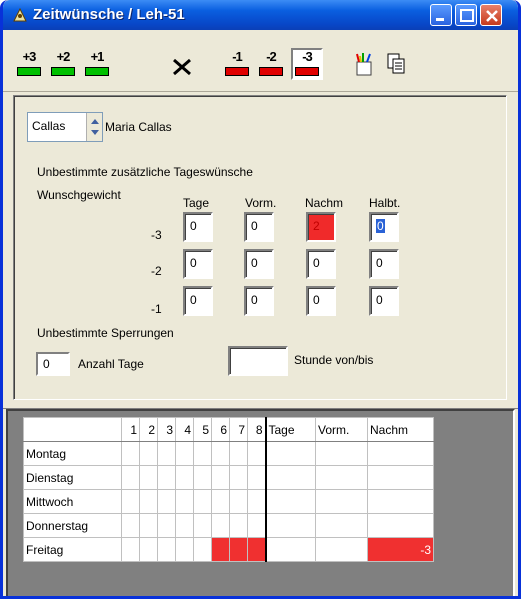  Describe the element at coordinates (202, 429) in the screenshot. I see `period-header: 5` at that location.